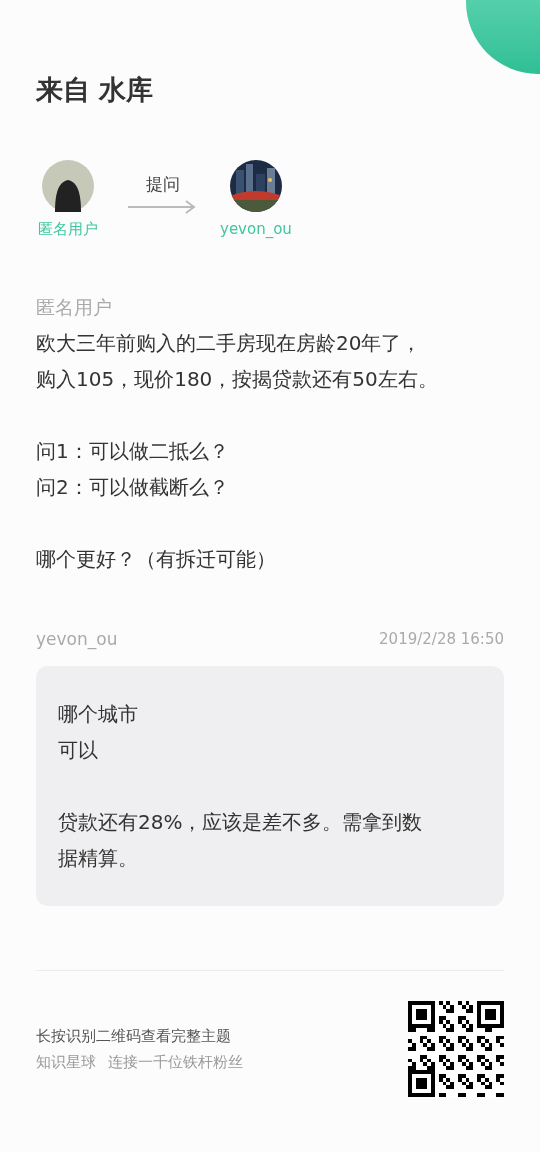 Image resolution: width=540 pixels, height=1152 pixels. I want to click on text-line: 问2：可以做截断么？, so click(133, 487).